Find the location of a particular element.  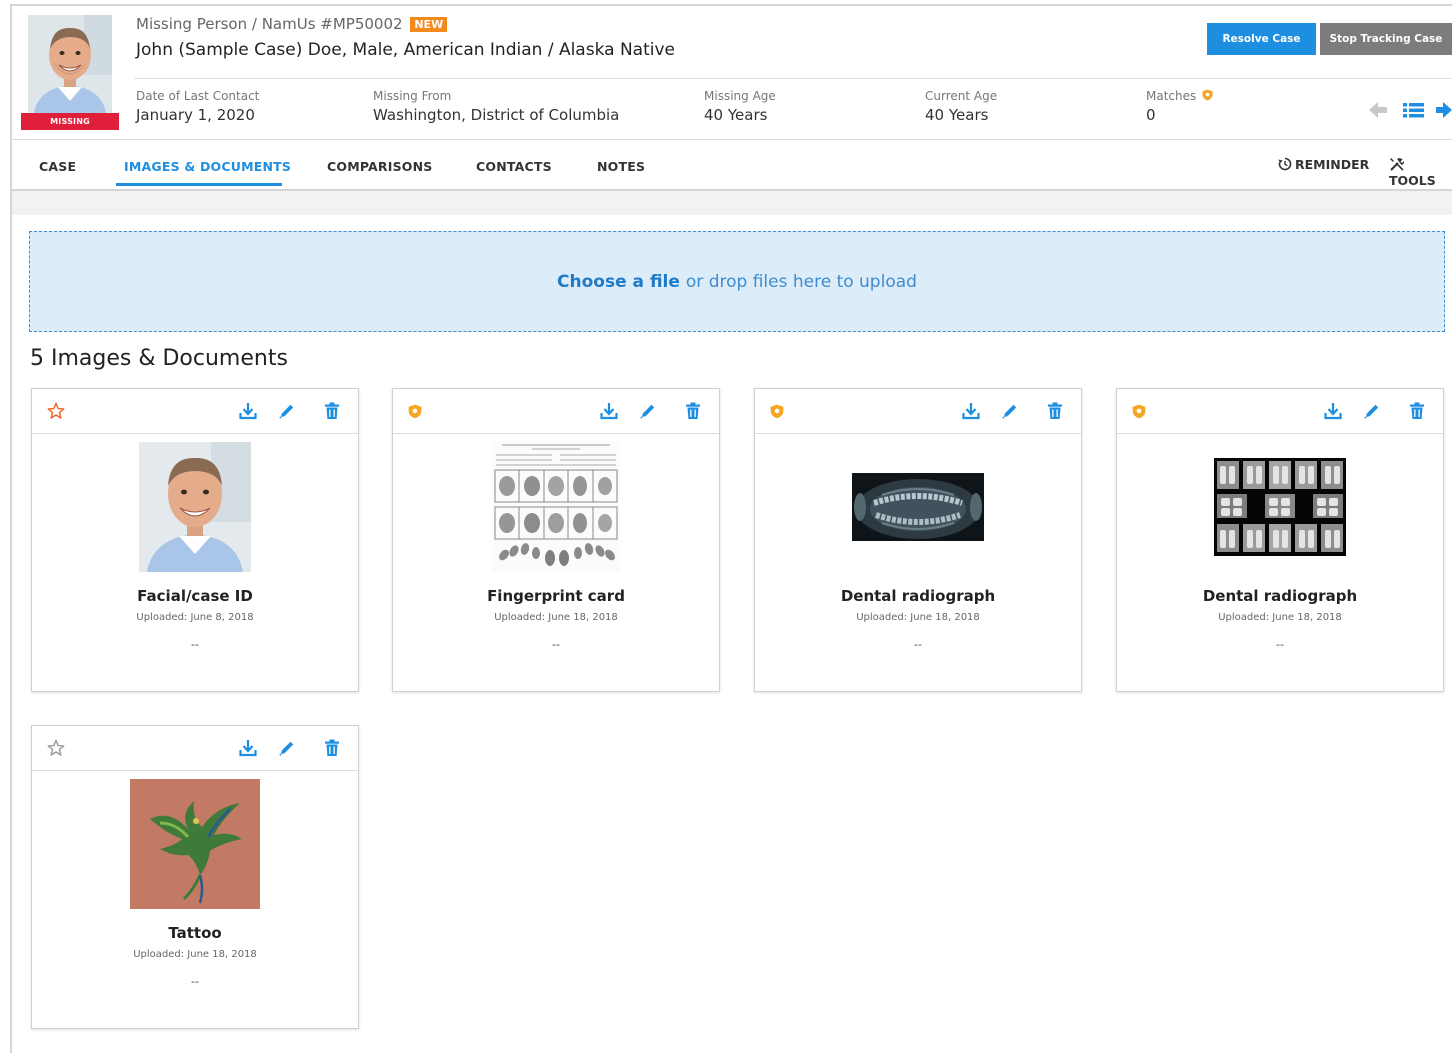

case-line-text: Missing Person / NamUs #MP50002 is located at coordinates (269, 24).